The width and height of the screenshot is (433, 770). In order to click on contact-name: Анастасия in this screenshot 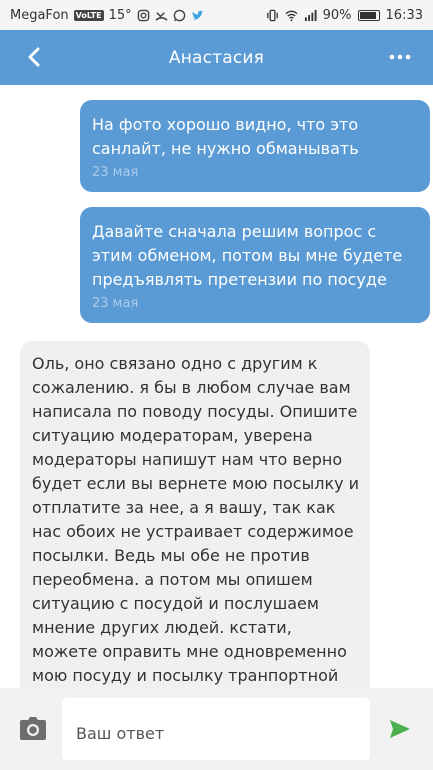, I will do `click(216, 57)`.